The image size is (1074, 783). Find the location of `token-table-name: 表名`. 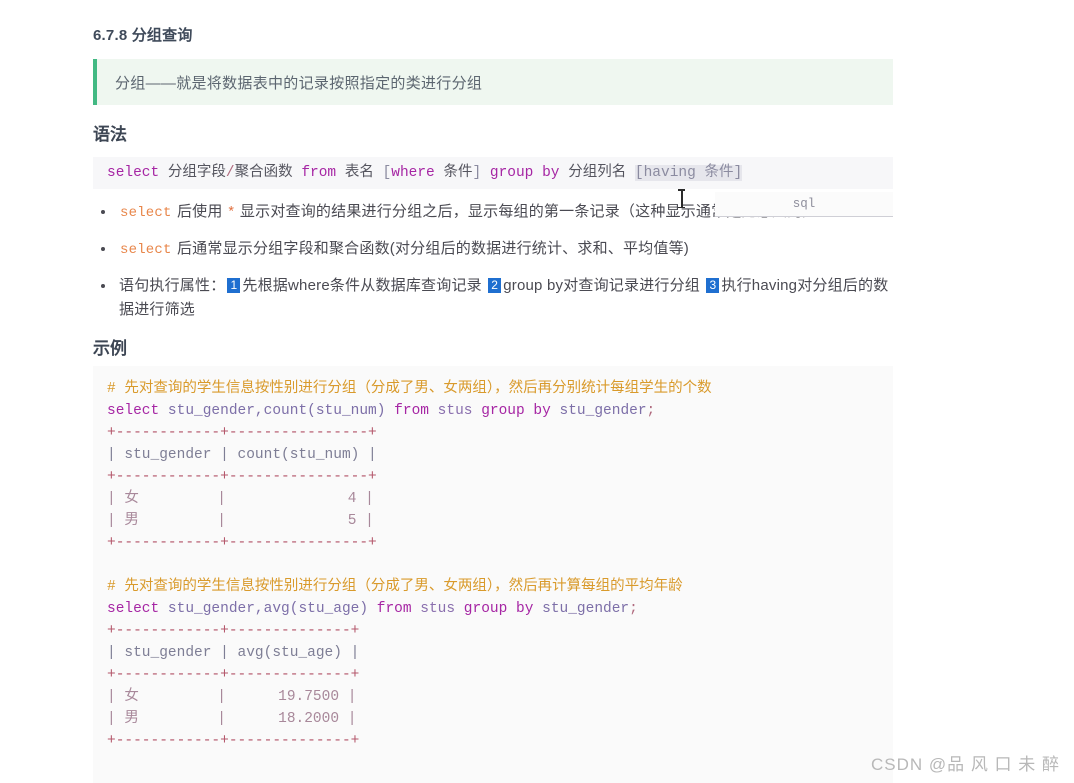

token-table-name: 表名 is located at coordinates (359, 173).